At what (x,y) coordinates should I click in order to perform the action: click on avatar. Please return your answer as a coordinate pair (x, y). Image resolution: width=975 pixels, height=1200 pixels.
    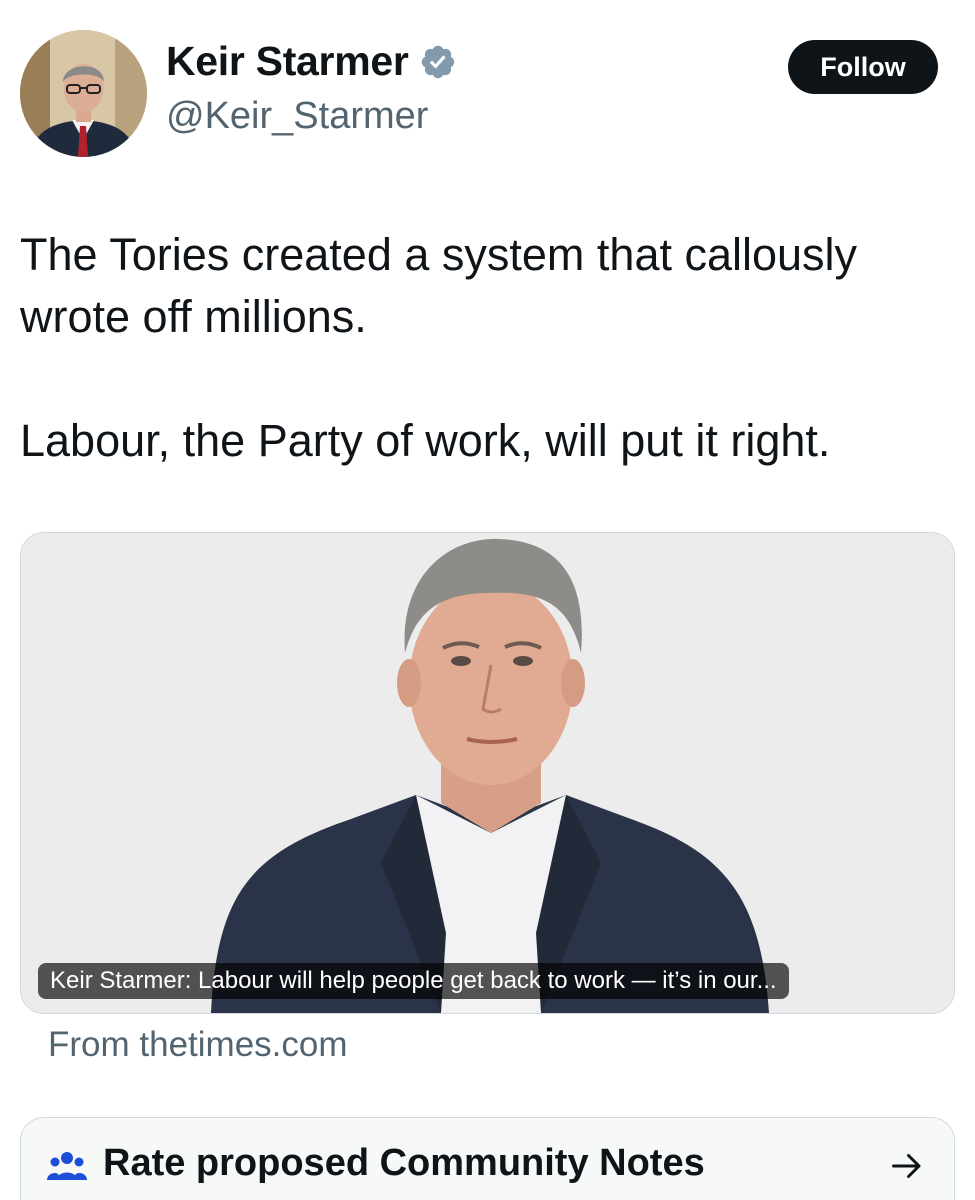
    Looking at the image, I should click on (83, 93).